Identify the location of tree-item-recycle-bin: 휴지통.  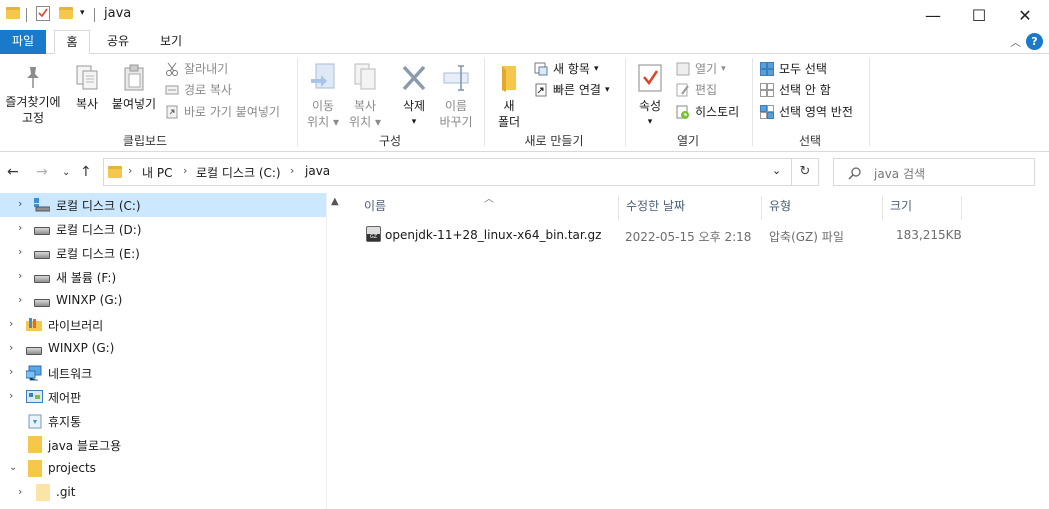
(163, 421).